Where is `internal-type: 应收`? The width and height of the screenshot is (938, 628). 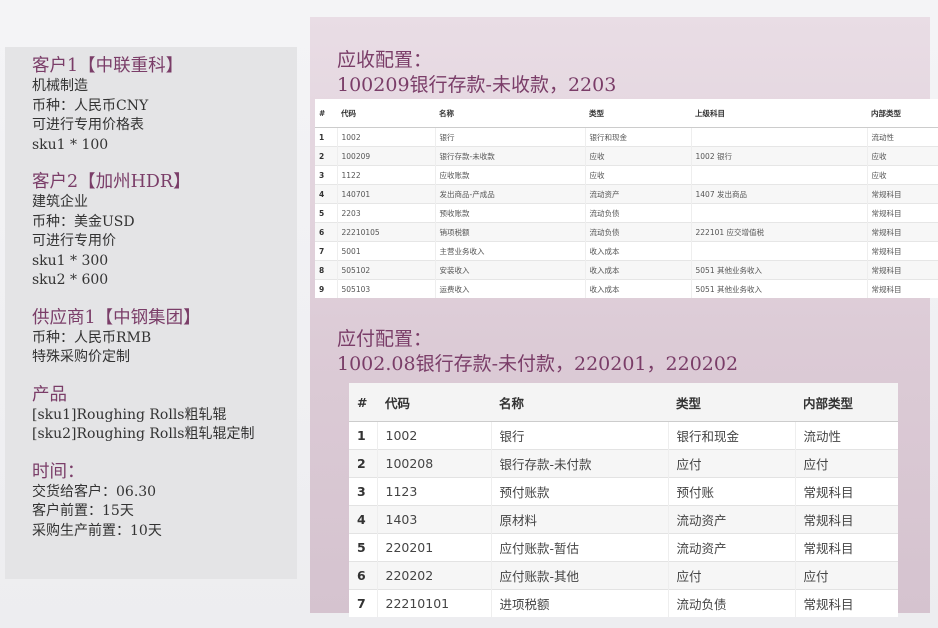
internal-type: 应收 is located at coordinates (902, 156).